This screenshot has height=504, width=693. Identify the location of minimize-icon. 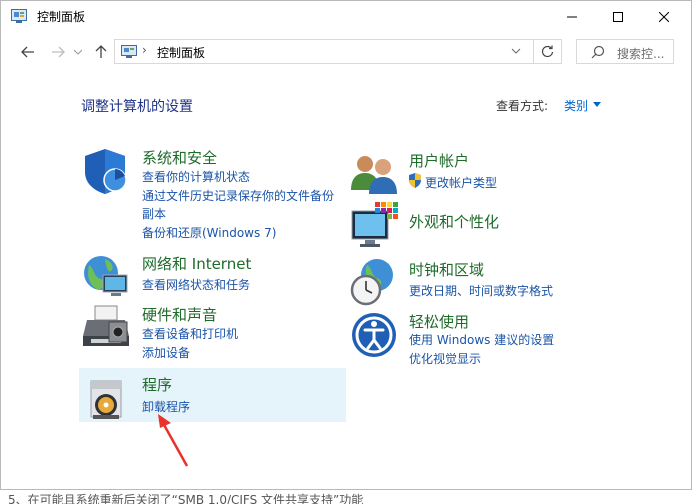
(572, 16).